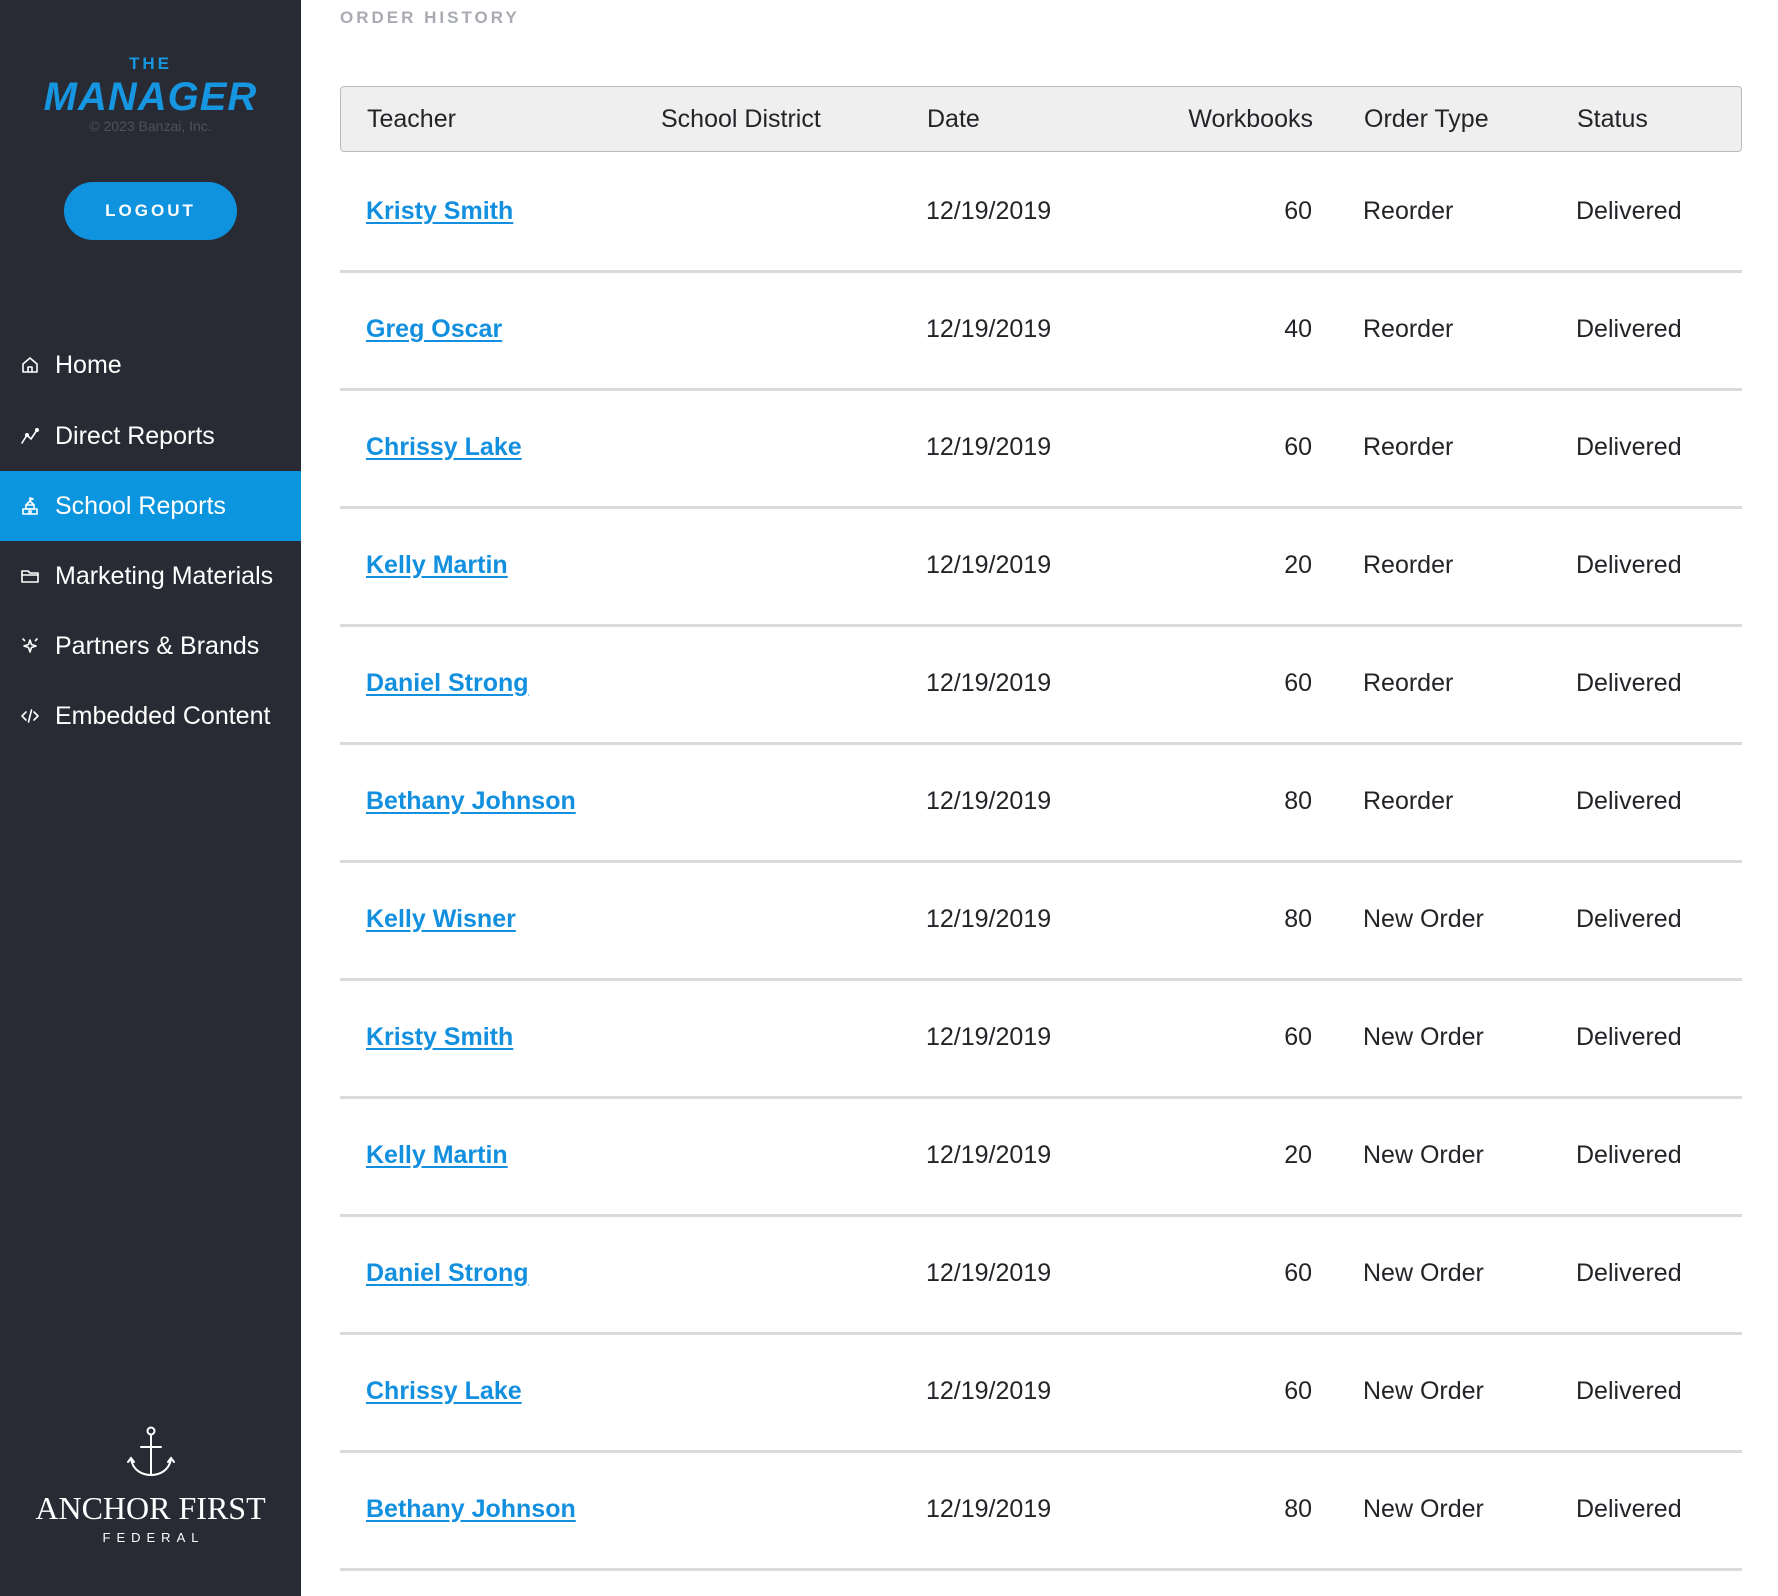 The width and height of the screenshot is (1778, 1596). I want to click on column-header-teacher: Teacher, so click(411, 119).